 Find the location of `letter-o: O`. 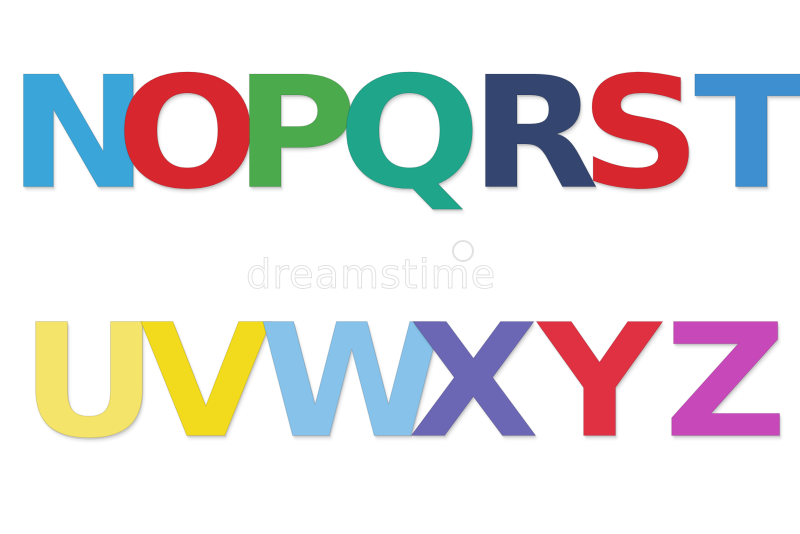

letter-o: O is located at coordinates (188, 133).